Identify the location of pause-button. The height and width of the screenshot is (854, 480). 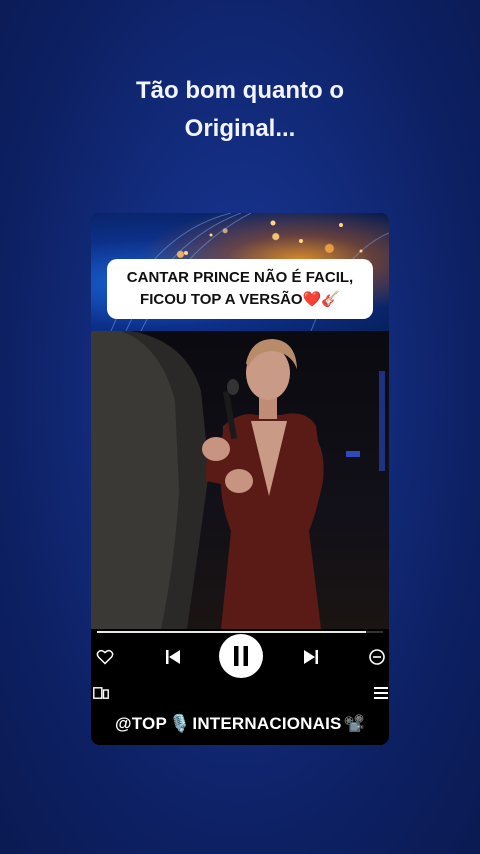
(241, 656).